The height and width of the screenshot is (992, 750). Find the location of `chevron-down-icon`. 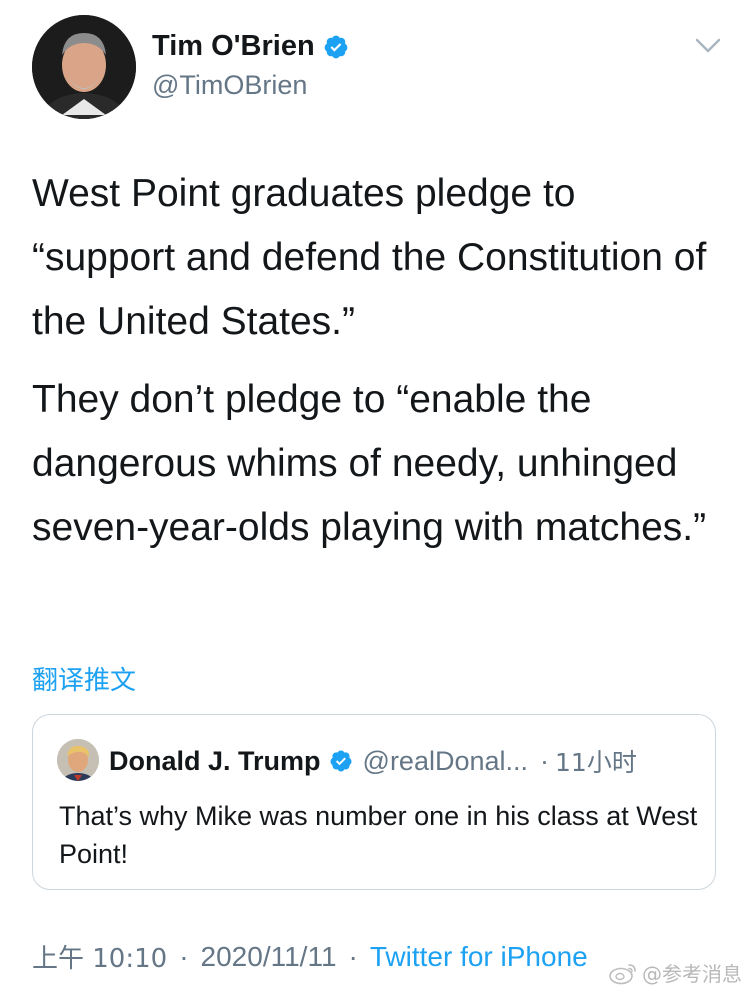

chevron-down-icon is located at coordinates (708, 46).